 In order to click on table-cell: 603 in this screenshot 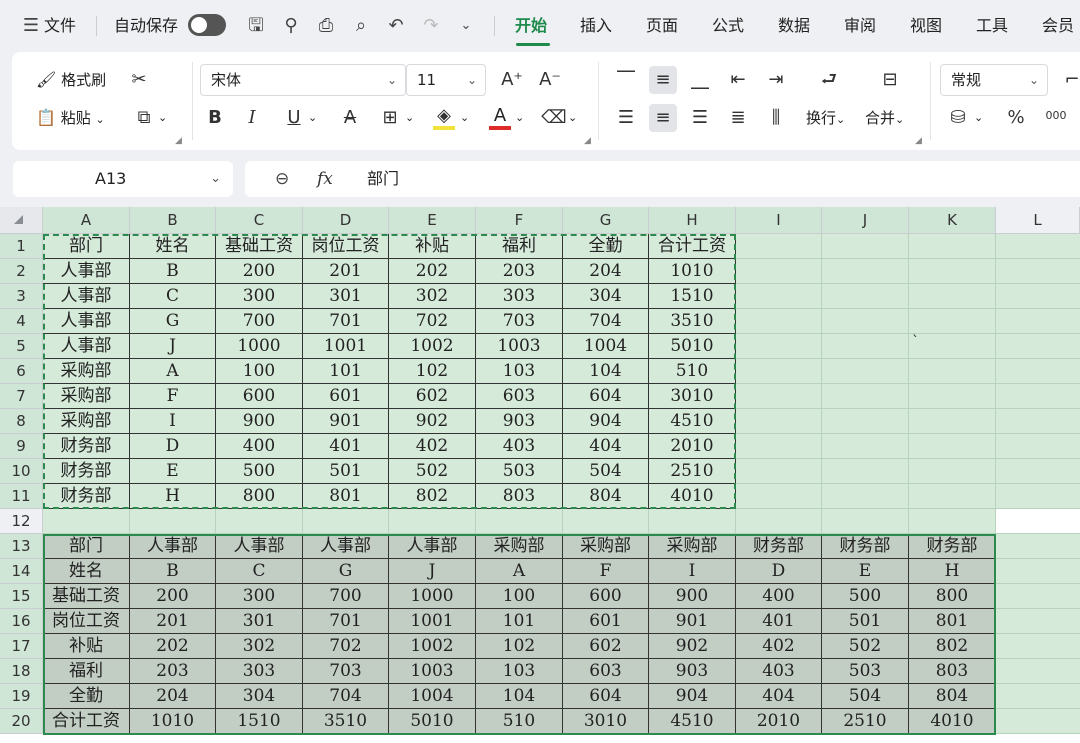, I will do `click(606, 671)`.